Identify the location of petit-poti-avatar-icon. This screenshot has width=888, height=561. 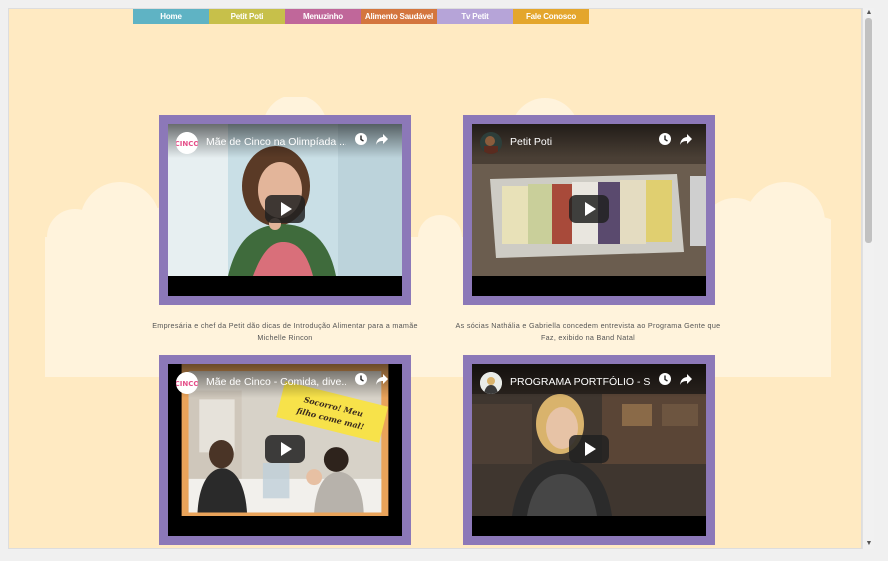
(491, 143).